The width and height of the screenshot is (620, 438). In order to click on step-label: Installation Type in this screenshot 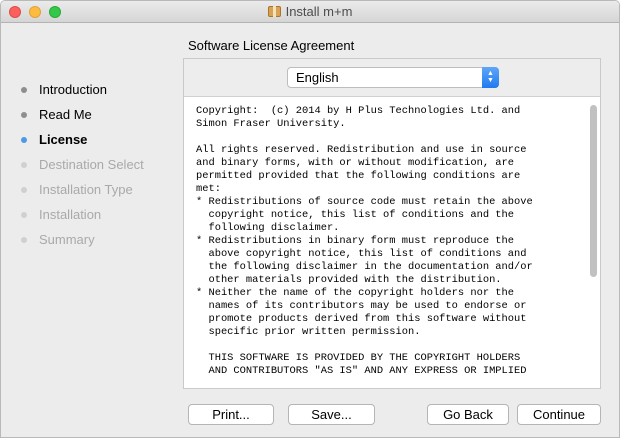, I will do `click(86, 189)`.